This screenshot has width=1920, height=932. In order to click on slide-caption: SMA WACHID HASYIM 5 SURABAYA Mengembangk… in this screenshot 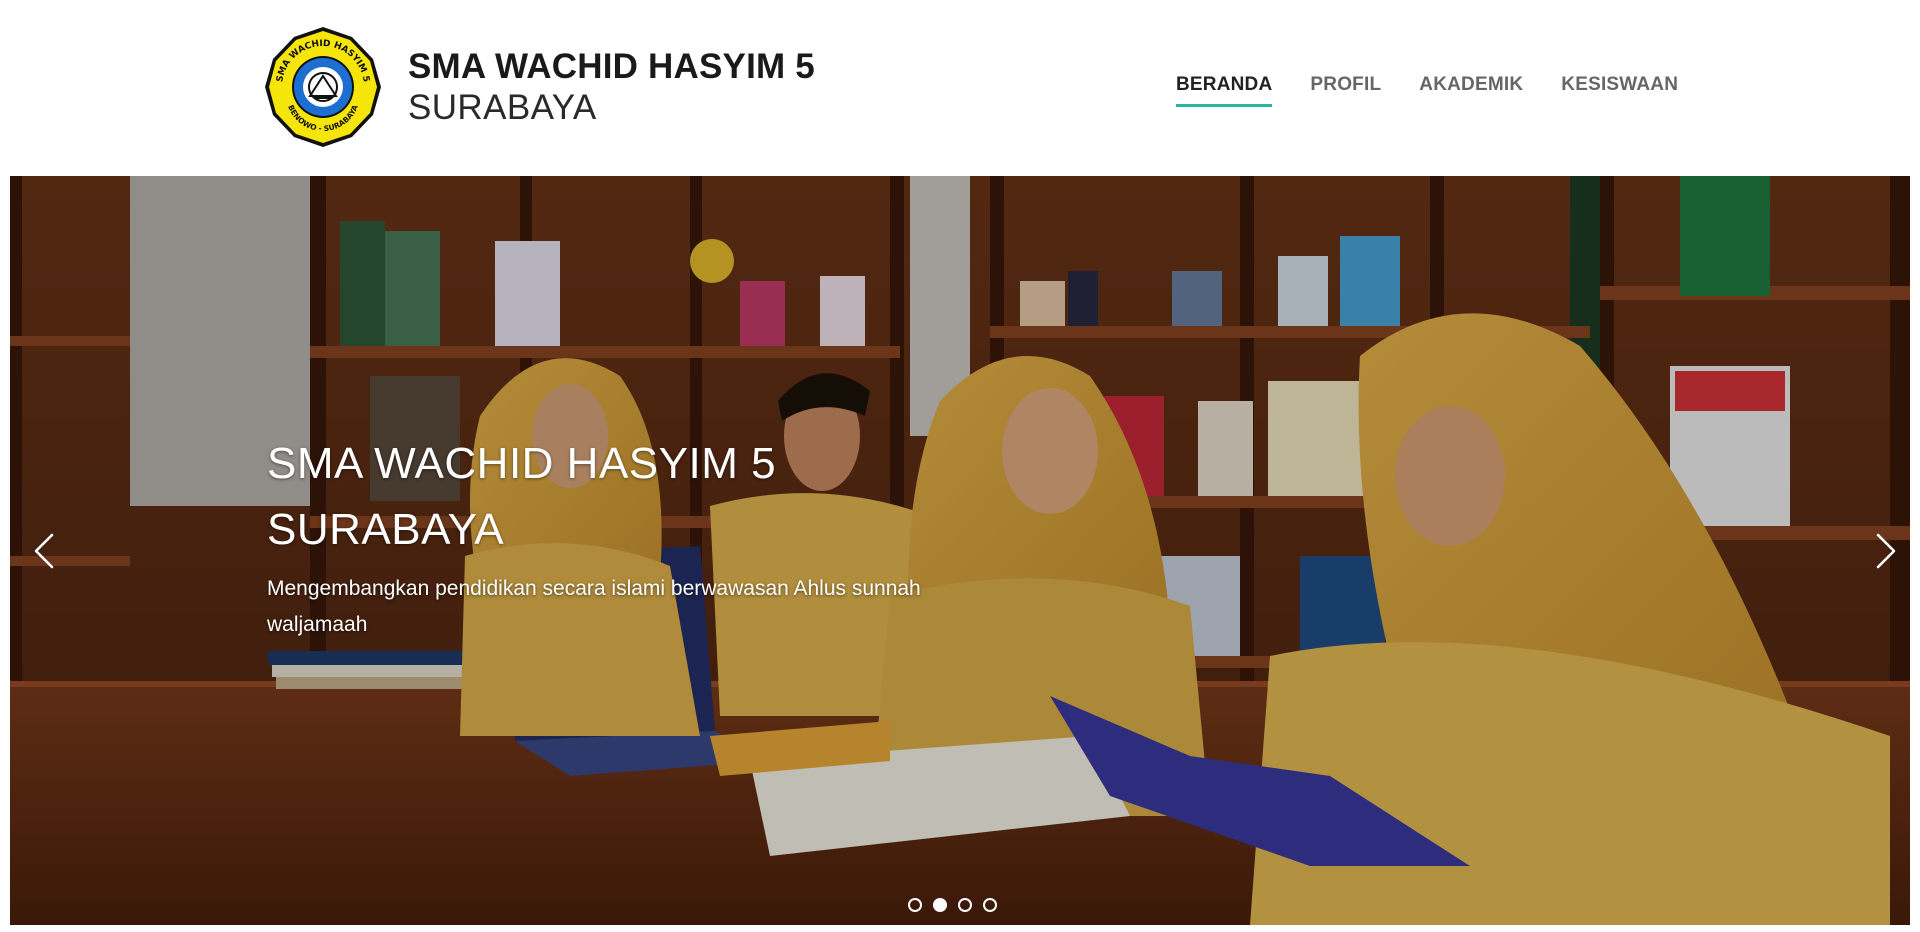, I will do `click(607, 537)`.